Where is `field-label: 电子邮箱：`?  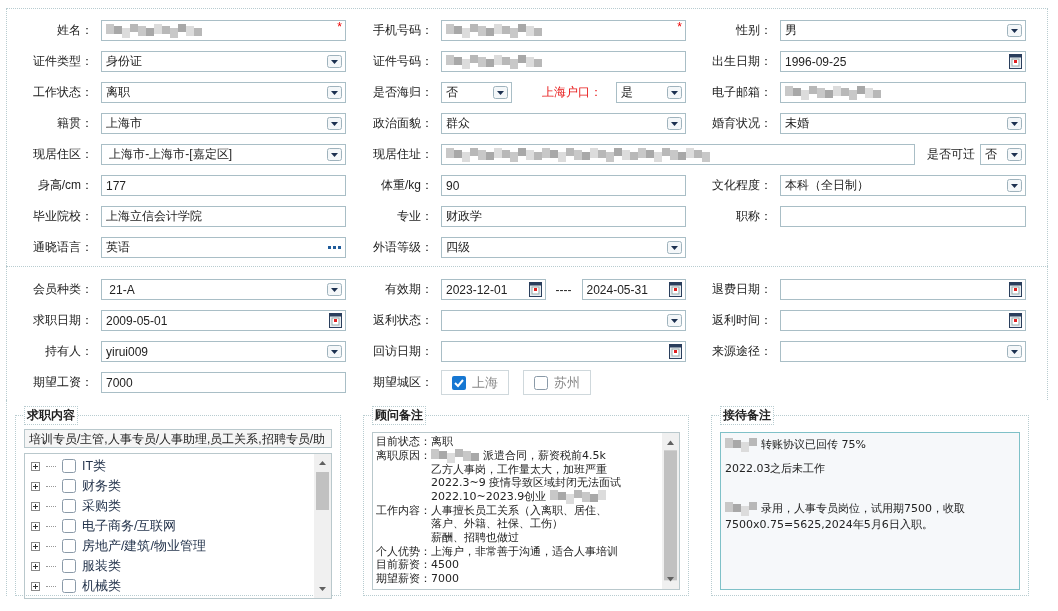 field-label: 电子邮箱： is located at coordinates (742, 92).